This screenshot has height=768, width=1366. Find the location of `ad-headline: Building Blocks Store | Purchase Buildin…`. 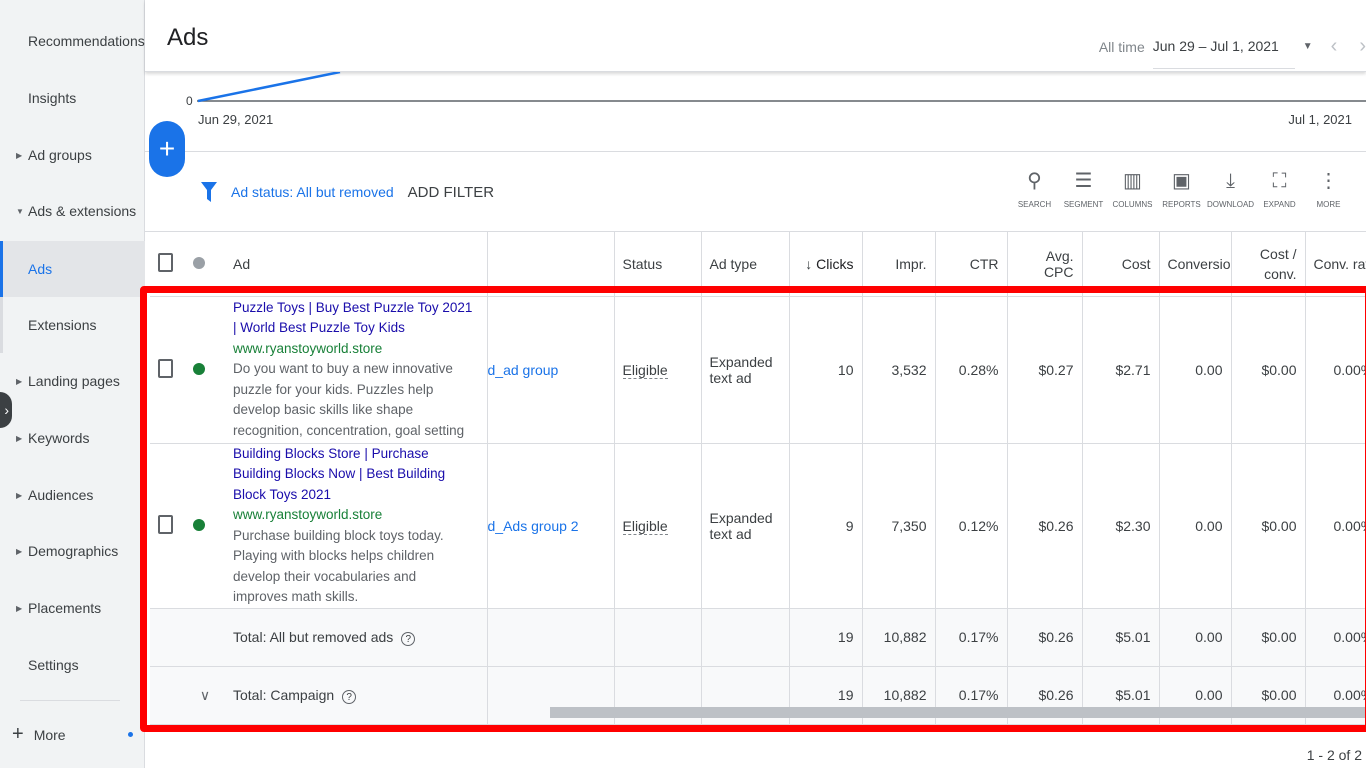

ad-headline: Building Blocks Store | Purchase Buildin… is located at coordinates (356, 475).